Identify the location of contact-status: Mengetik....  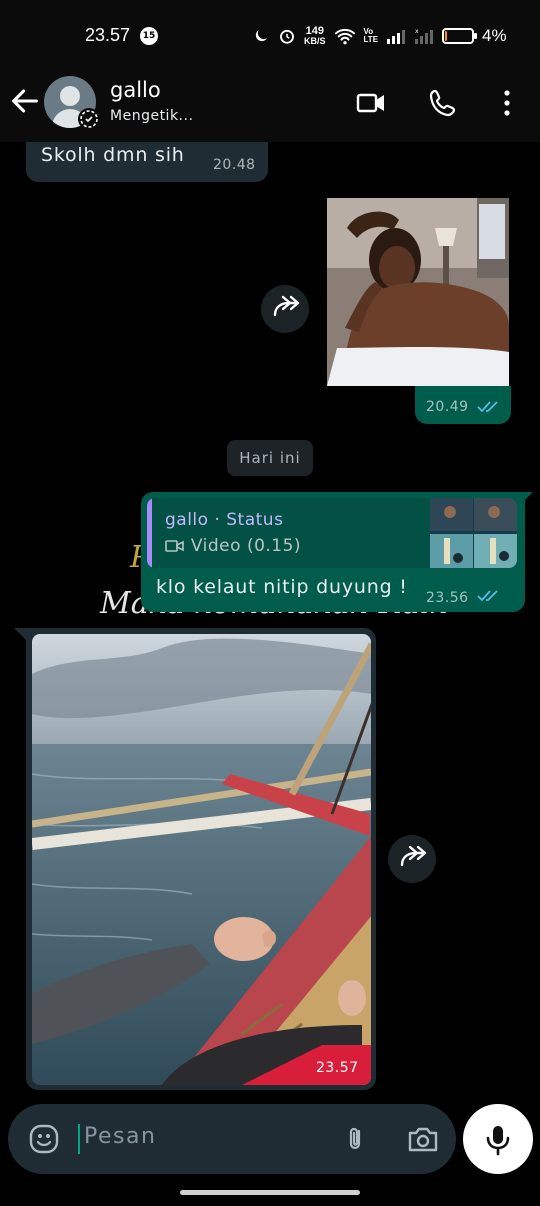
(152, 116).